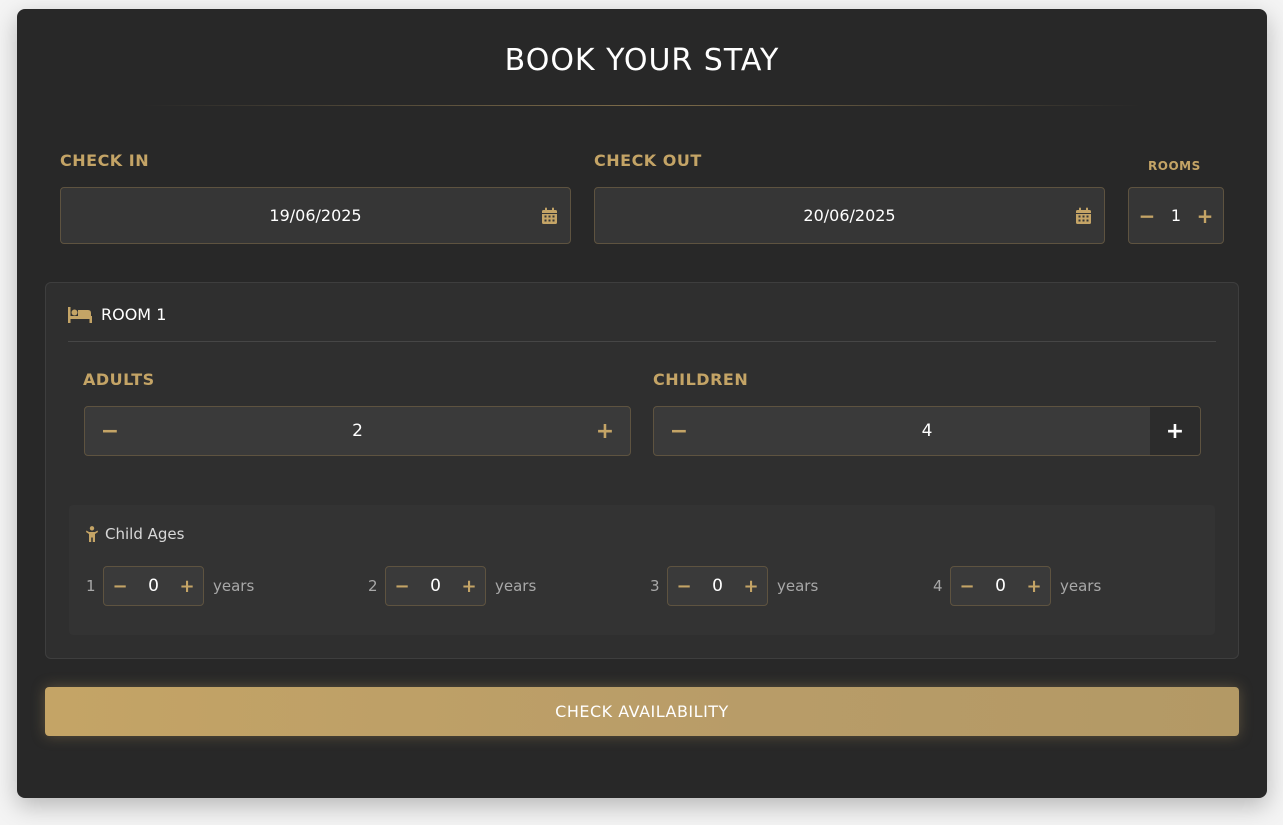  I want to click on child-ages-header: Child Ages, so click(135, 534).